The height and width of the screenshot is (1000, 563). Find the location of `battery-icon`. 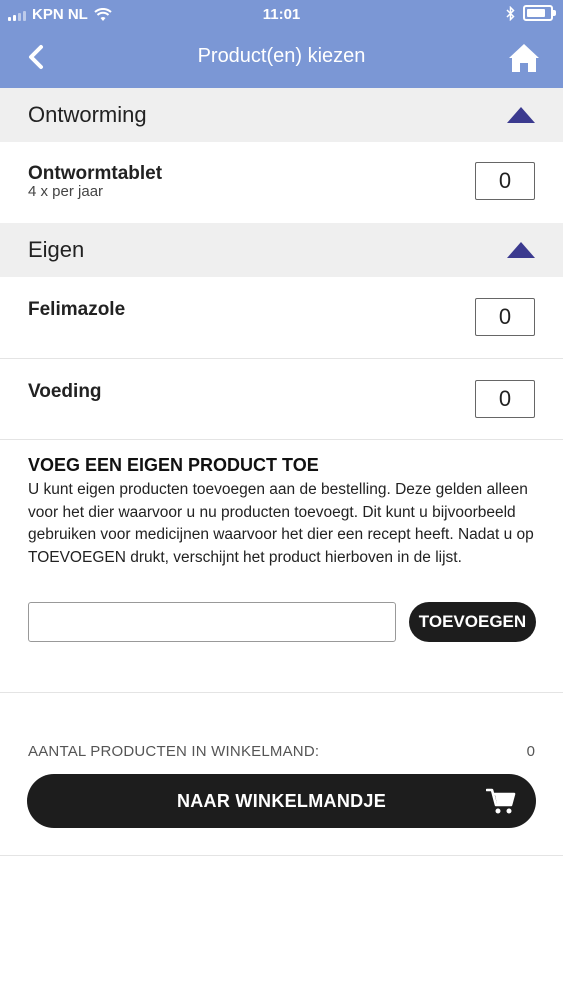

battery-icon is located at coordinates (539, 13).